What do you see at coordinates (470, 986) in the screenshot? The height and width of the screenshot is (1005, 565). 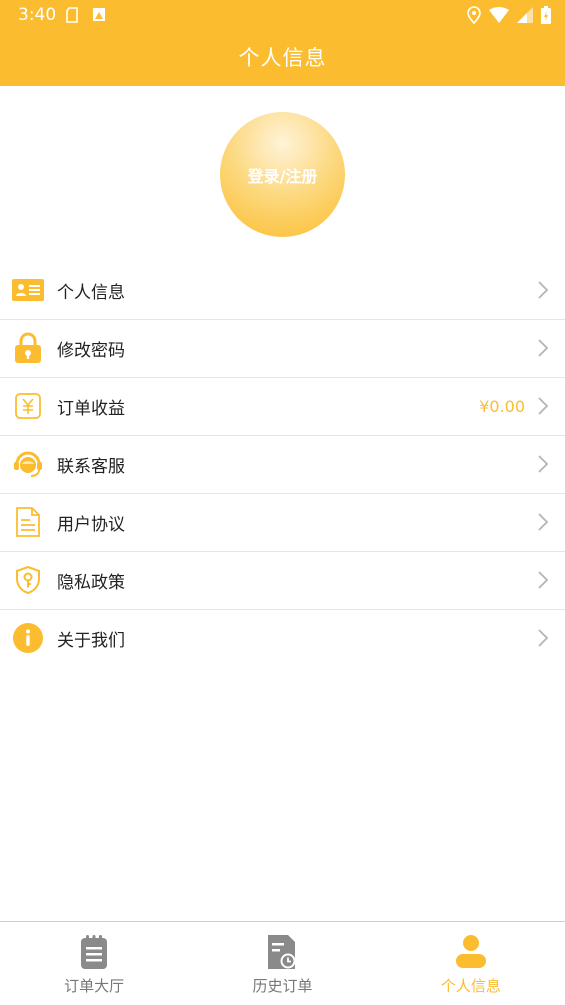 I see `tab-label: 个人信息` at bounding box center [470, 986].